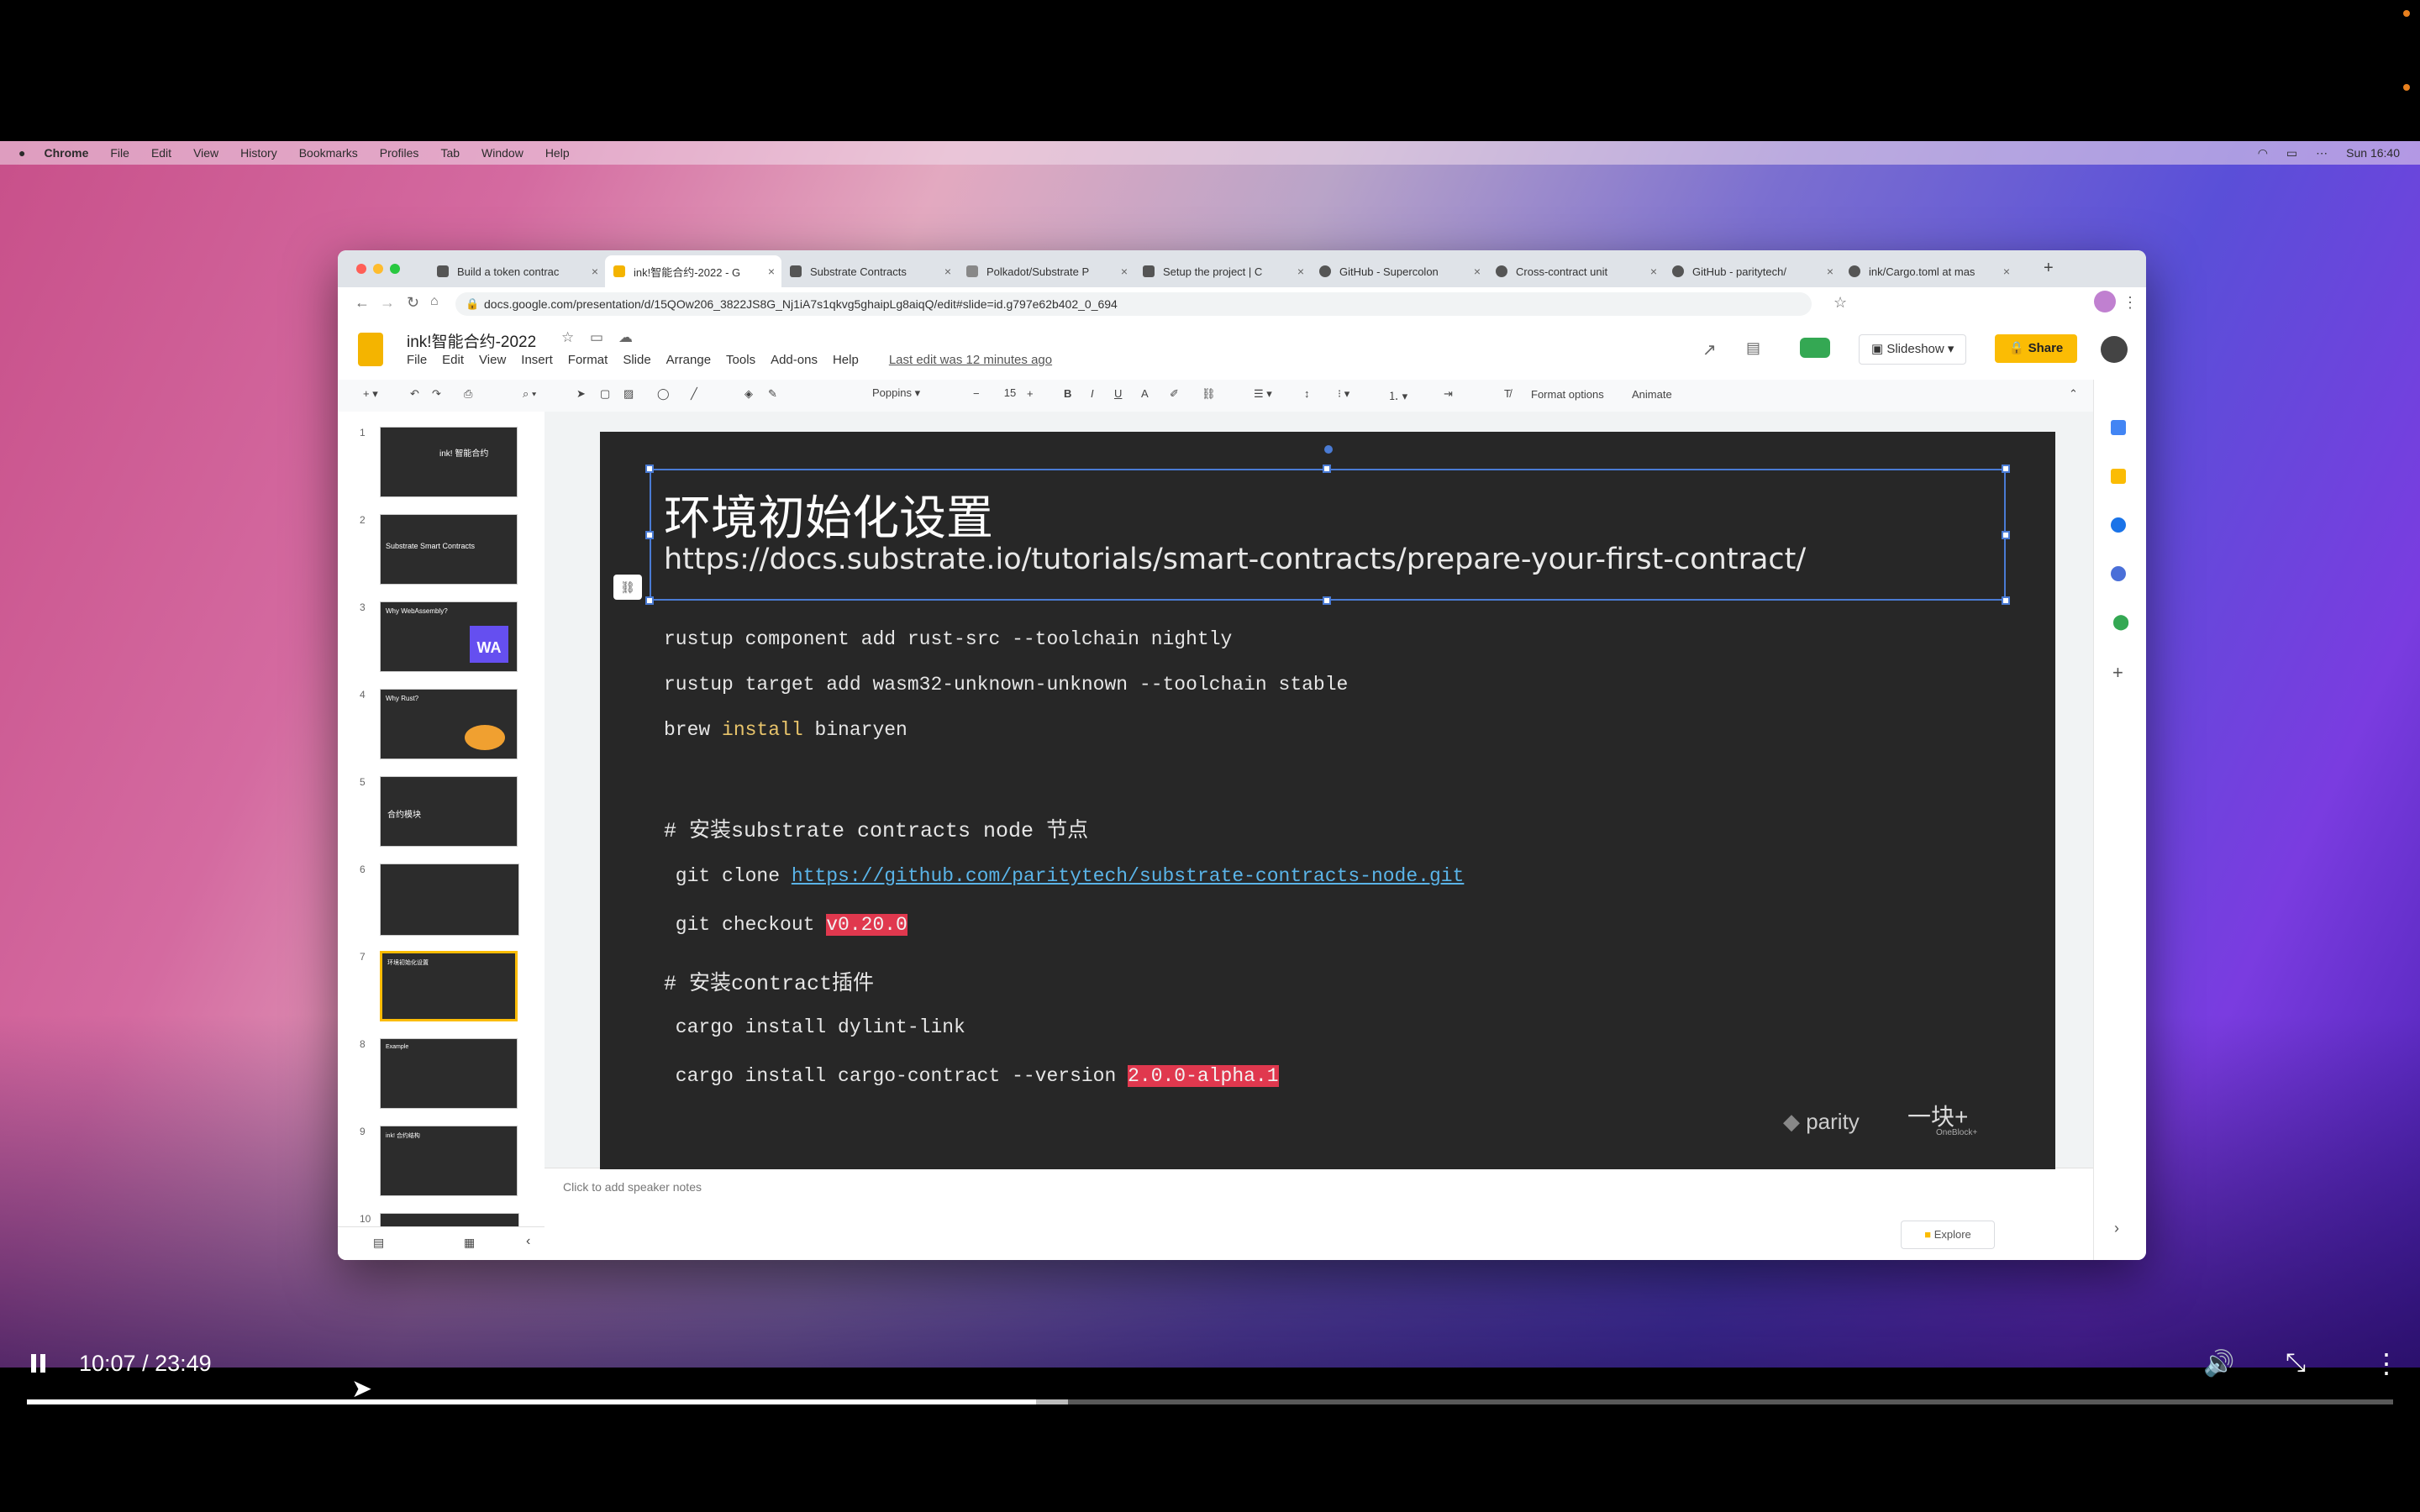 Image resolution: width=2420 pixels, height=1512 pixels. Describe the element at coordinates (2118, 427) in the screenshot. I see `calendar-icon` at that location.